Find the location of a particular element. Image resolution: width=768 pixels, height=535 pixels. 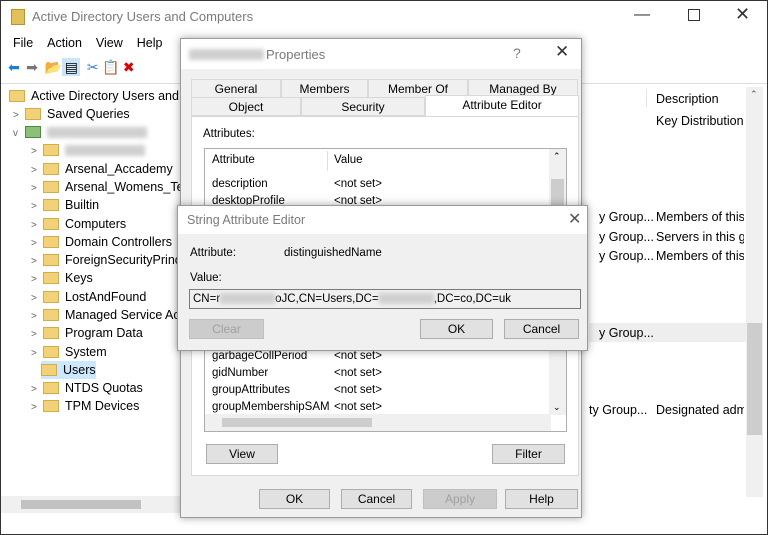

column-header-description: Description is located at coordinates (687, 99).